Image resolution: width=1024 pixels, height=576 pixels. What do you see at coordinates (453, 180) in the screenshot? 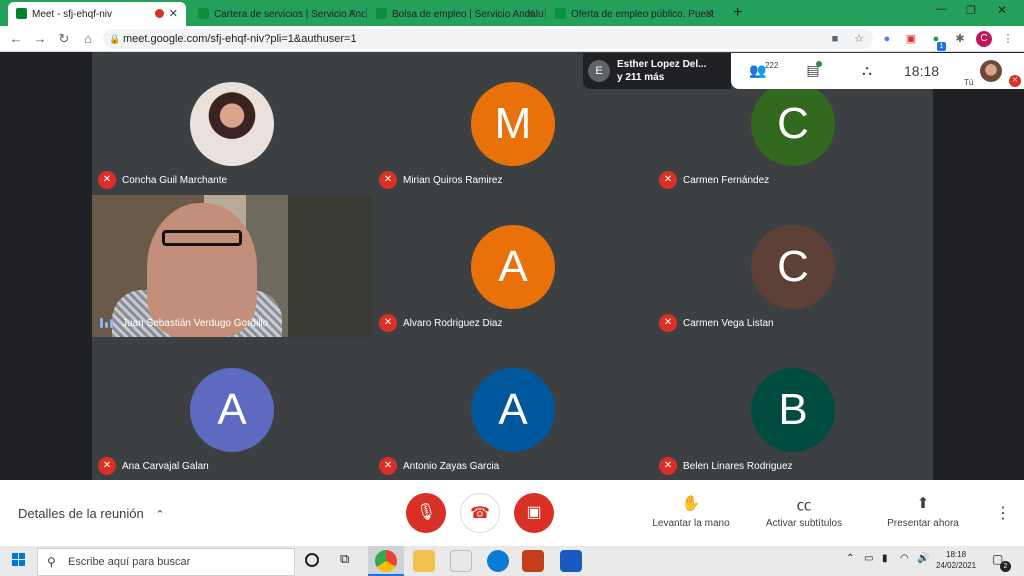
I see `participant-name: Mirian Quiros Ramirez` at bounding box center [453, 180].